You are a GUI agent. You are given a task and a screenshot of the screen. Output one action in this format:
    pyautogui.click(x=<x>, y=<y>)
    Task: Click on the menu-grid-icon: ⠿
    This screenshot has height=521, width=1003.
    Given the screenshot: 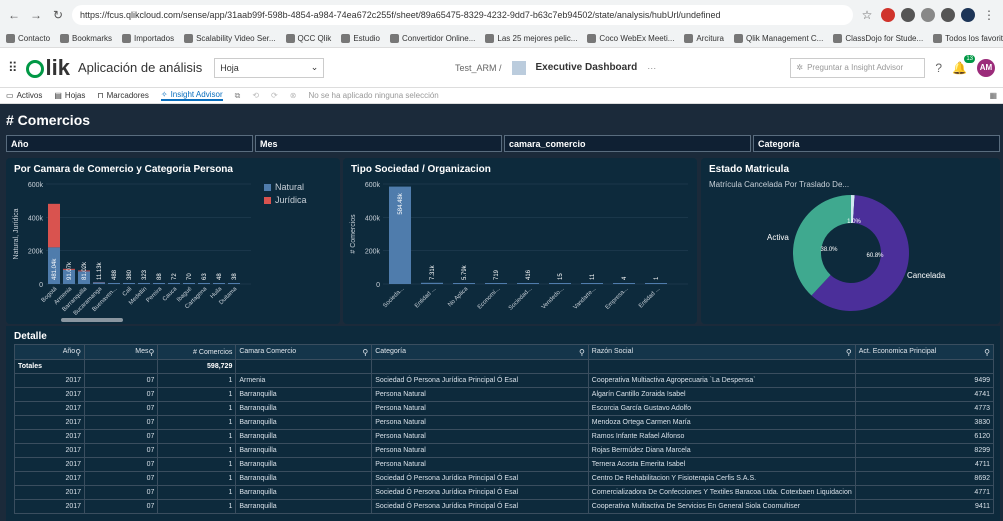 What is the action you would take?
    pyautogui.click(x=13, y=68)
    